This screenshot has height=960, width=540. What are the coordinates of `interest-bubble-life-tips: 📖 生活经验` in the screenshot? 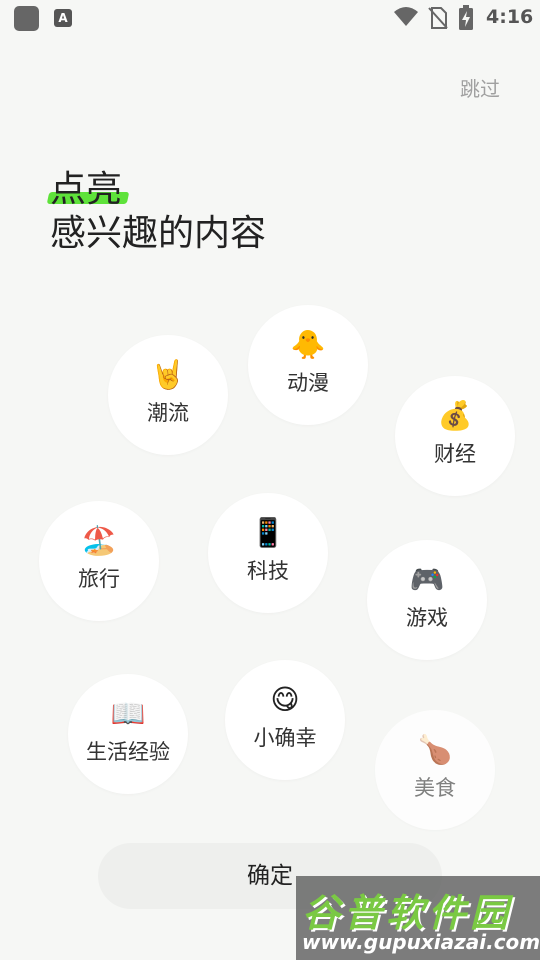 It's located at (128, 734).